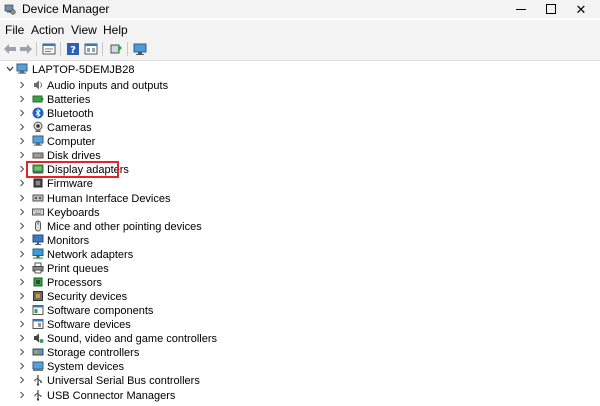  Describe the element at coordinates (78, 269) in the screenshot. I see `tree-item-label: Print queues` at that location.